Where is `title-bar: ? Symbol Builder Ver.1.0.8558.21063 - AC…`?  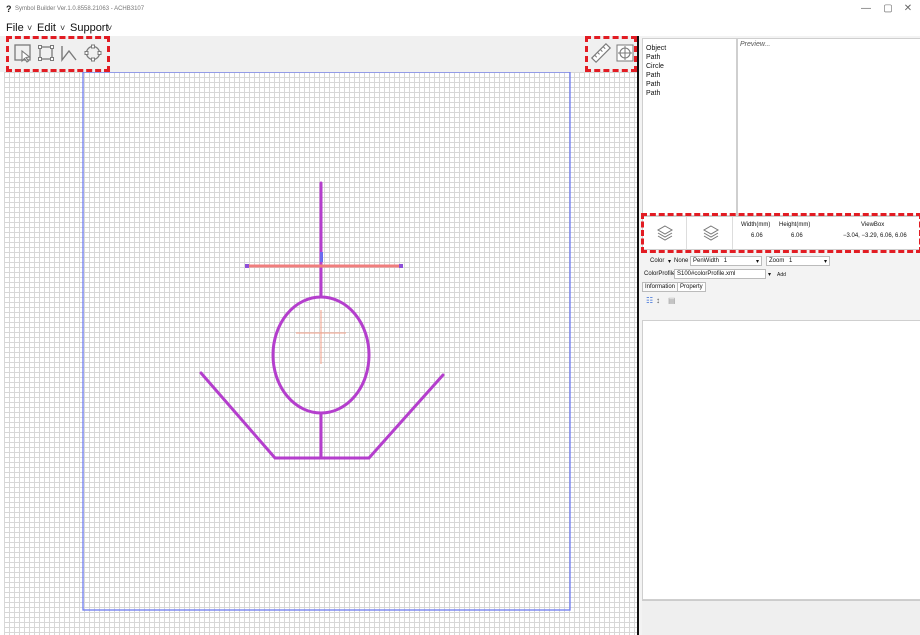
title-bar: ? Symbol Builder Ver.1.0.8558.21063 - AC… is located at coordinates (460, 10).